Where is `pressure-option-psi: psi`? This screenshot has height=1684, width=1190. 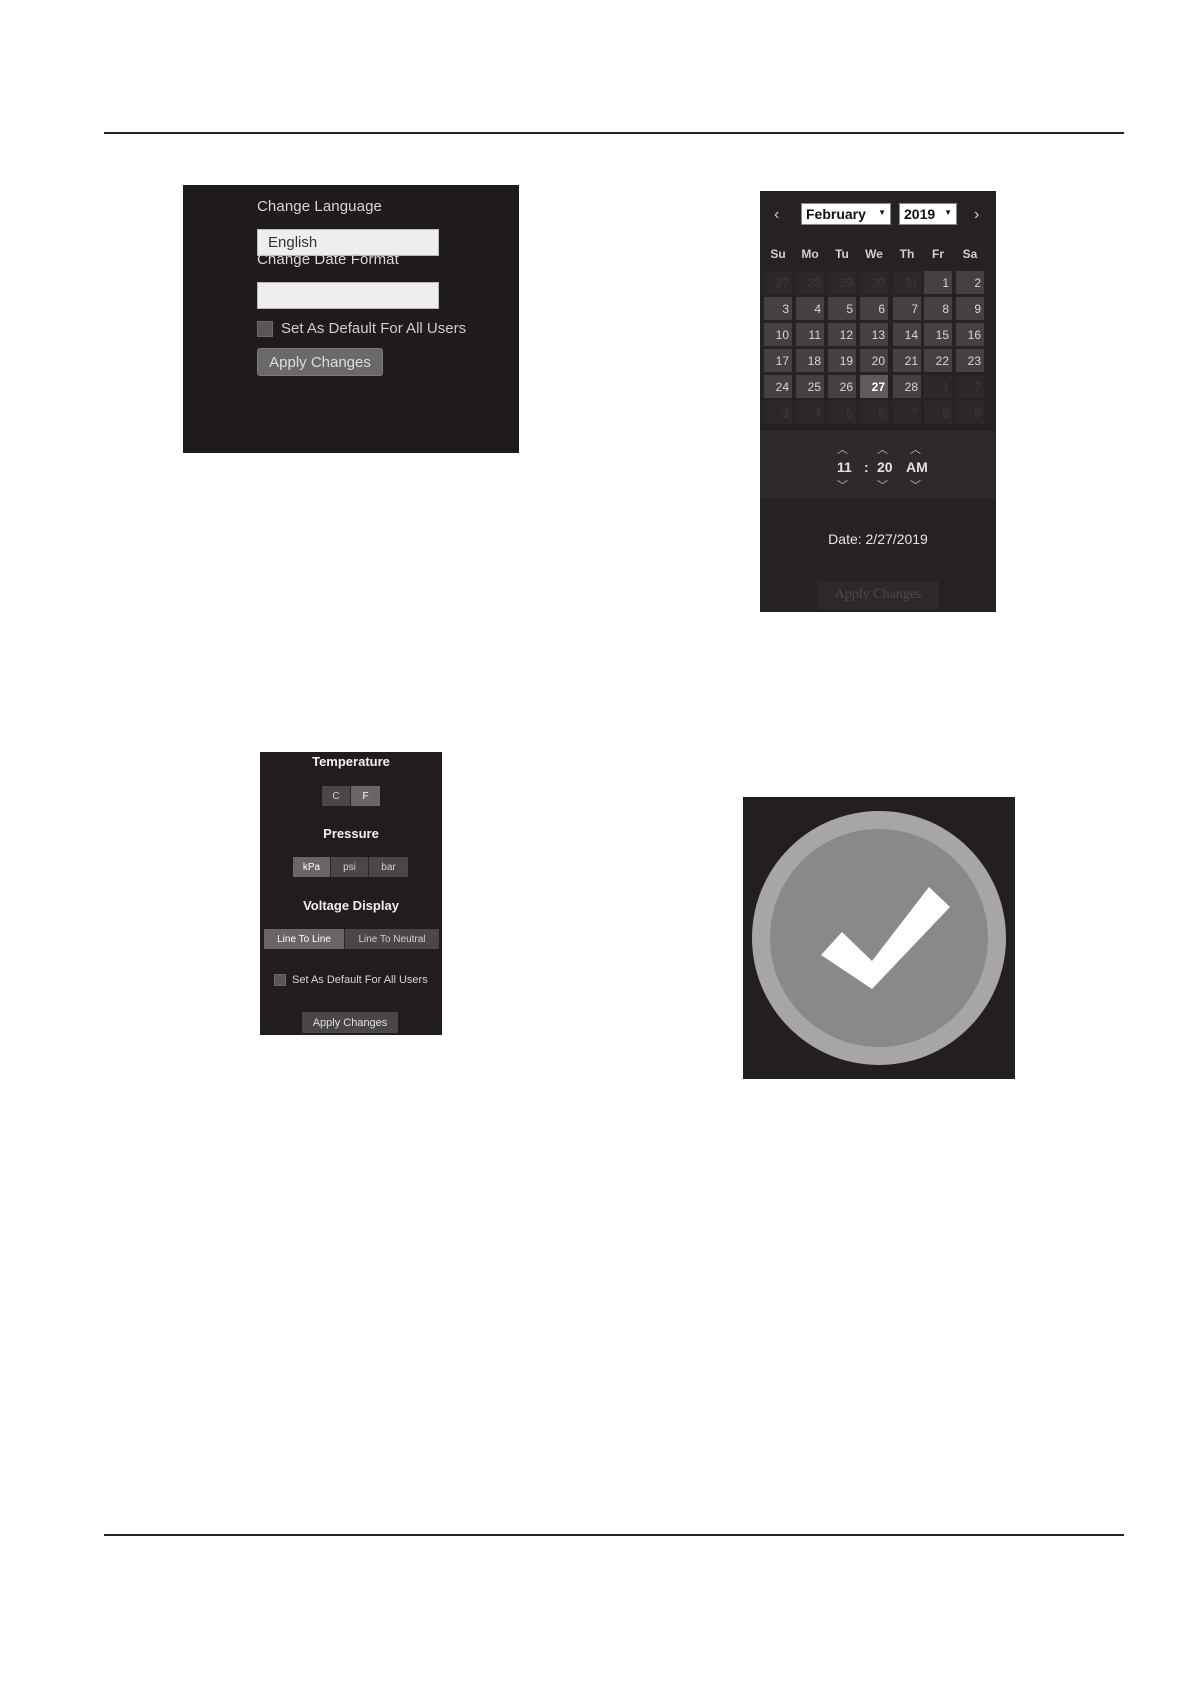
pressure-option-psi: psi is located at coordinates (350, 867).